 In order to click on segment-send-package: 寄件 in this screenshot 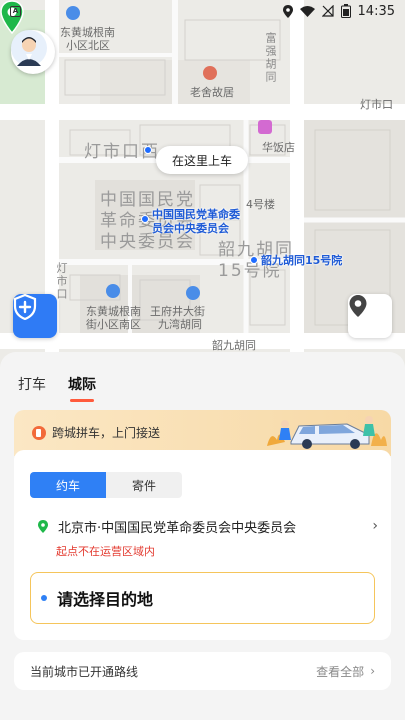, I will do `click(144, 485)`.